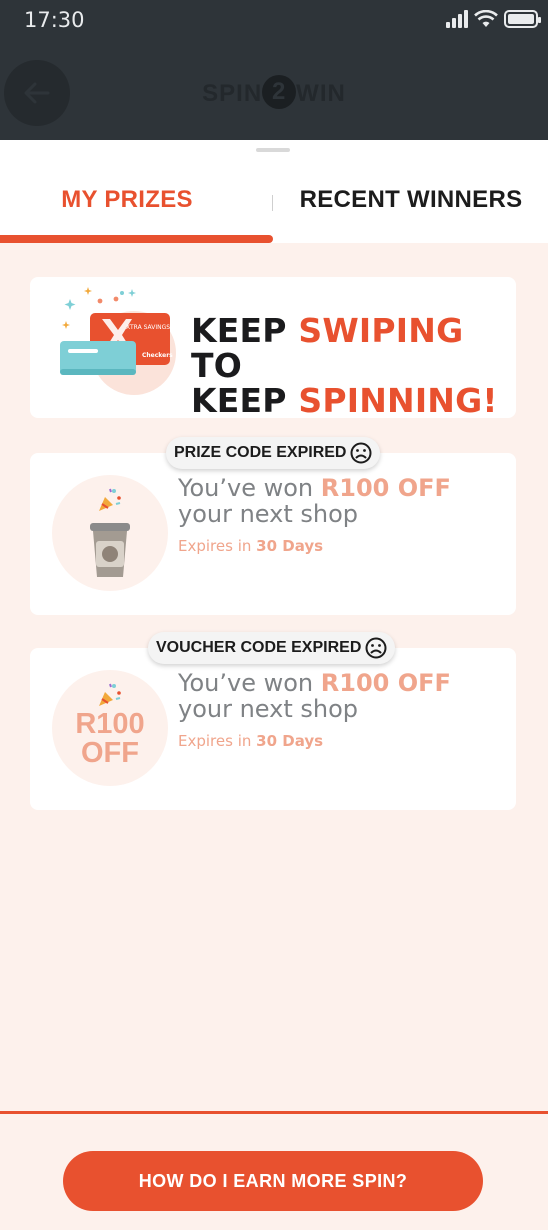 This screenshot has width=548, height=1230. What do you see at coordinates (272, 203) in the screenshot?
I see `tab-divider` at bounding box center [272, 203].